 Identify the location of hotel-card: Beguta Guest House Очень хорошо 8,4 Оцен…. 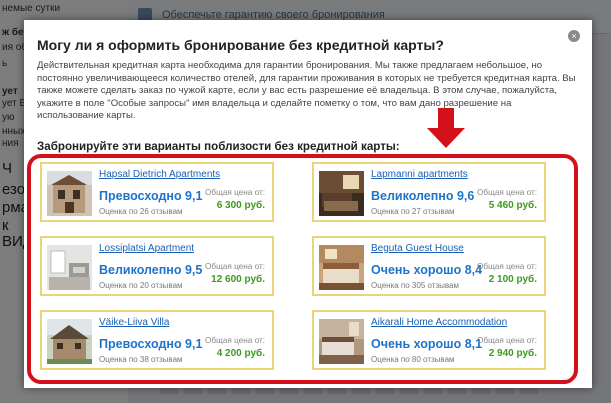
(429, 266).